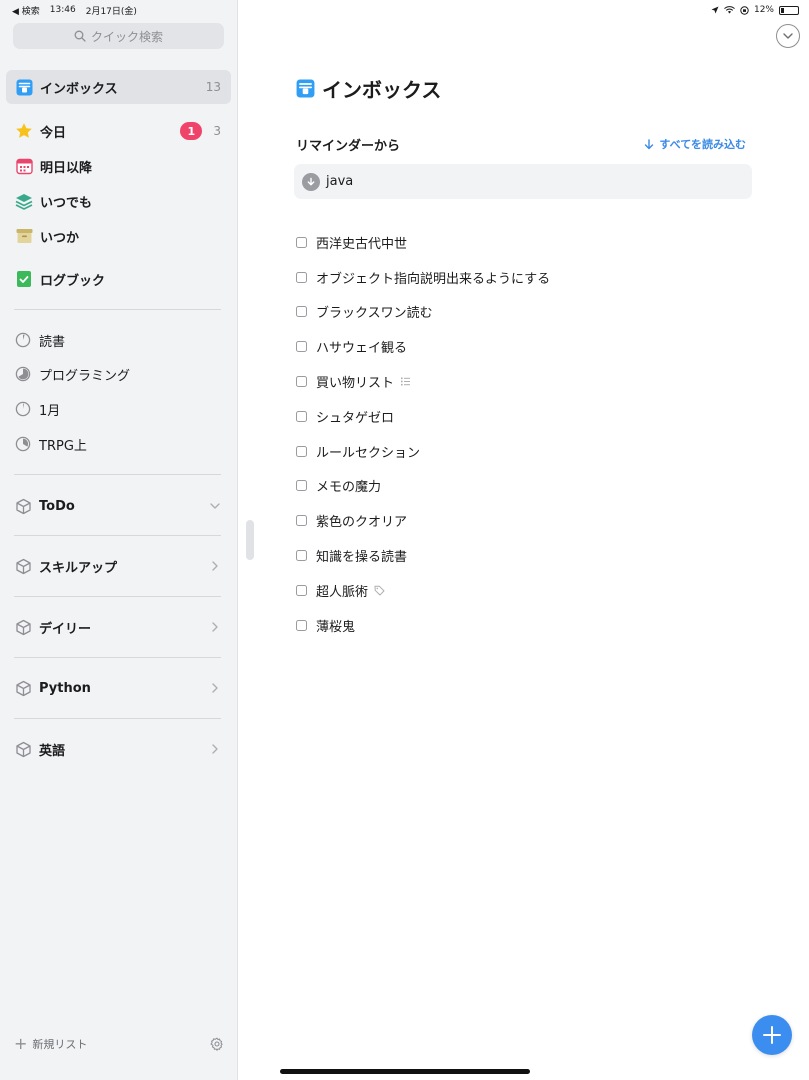  What do you see at coordinates (24, 131) in the screenshot?
I see `star-icon` at bounding box center [24, 131].